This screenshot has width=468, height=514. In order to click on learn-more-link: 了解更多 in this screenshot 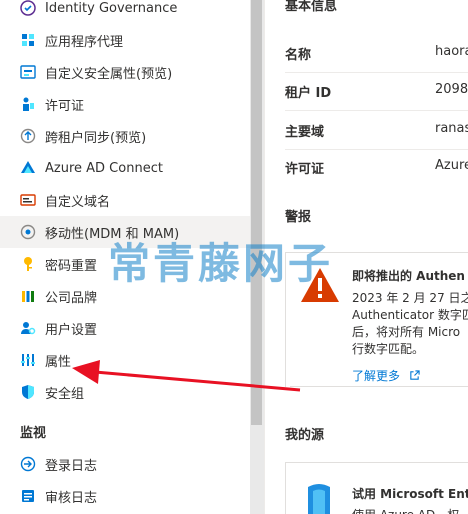, I will do `click(386, 375)`.